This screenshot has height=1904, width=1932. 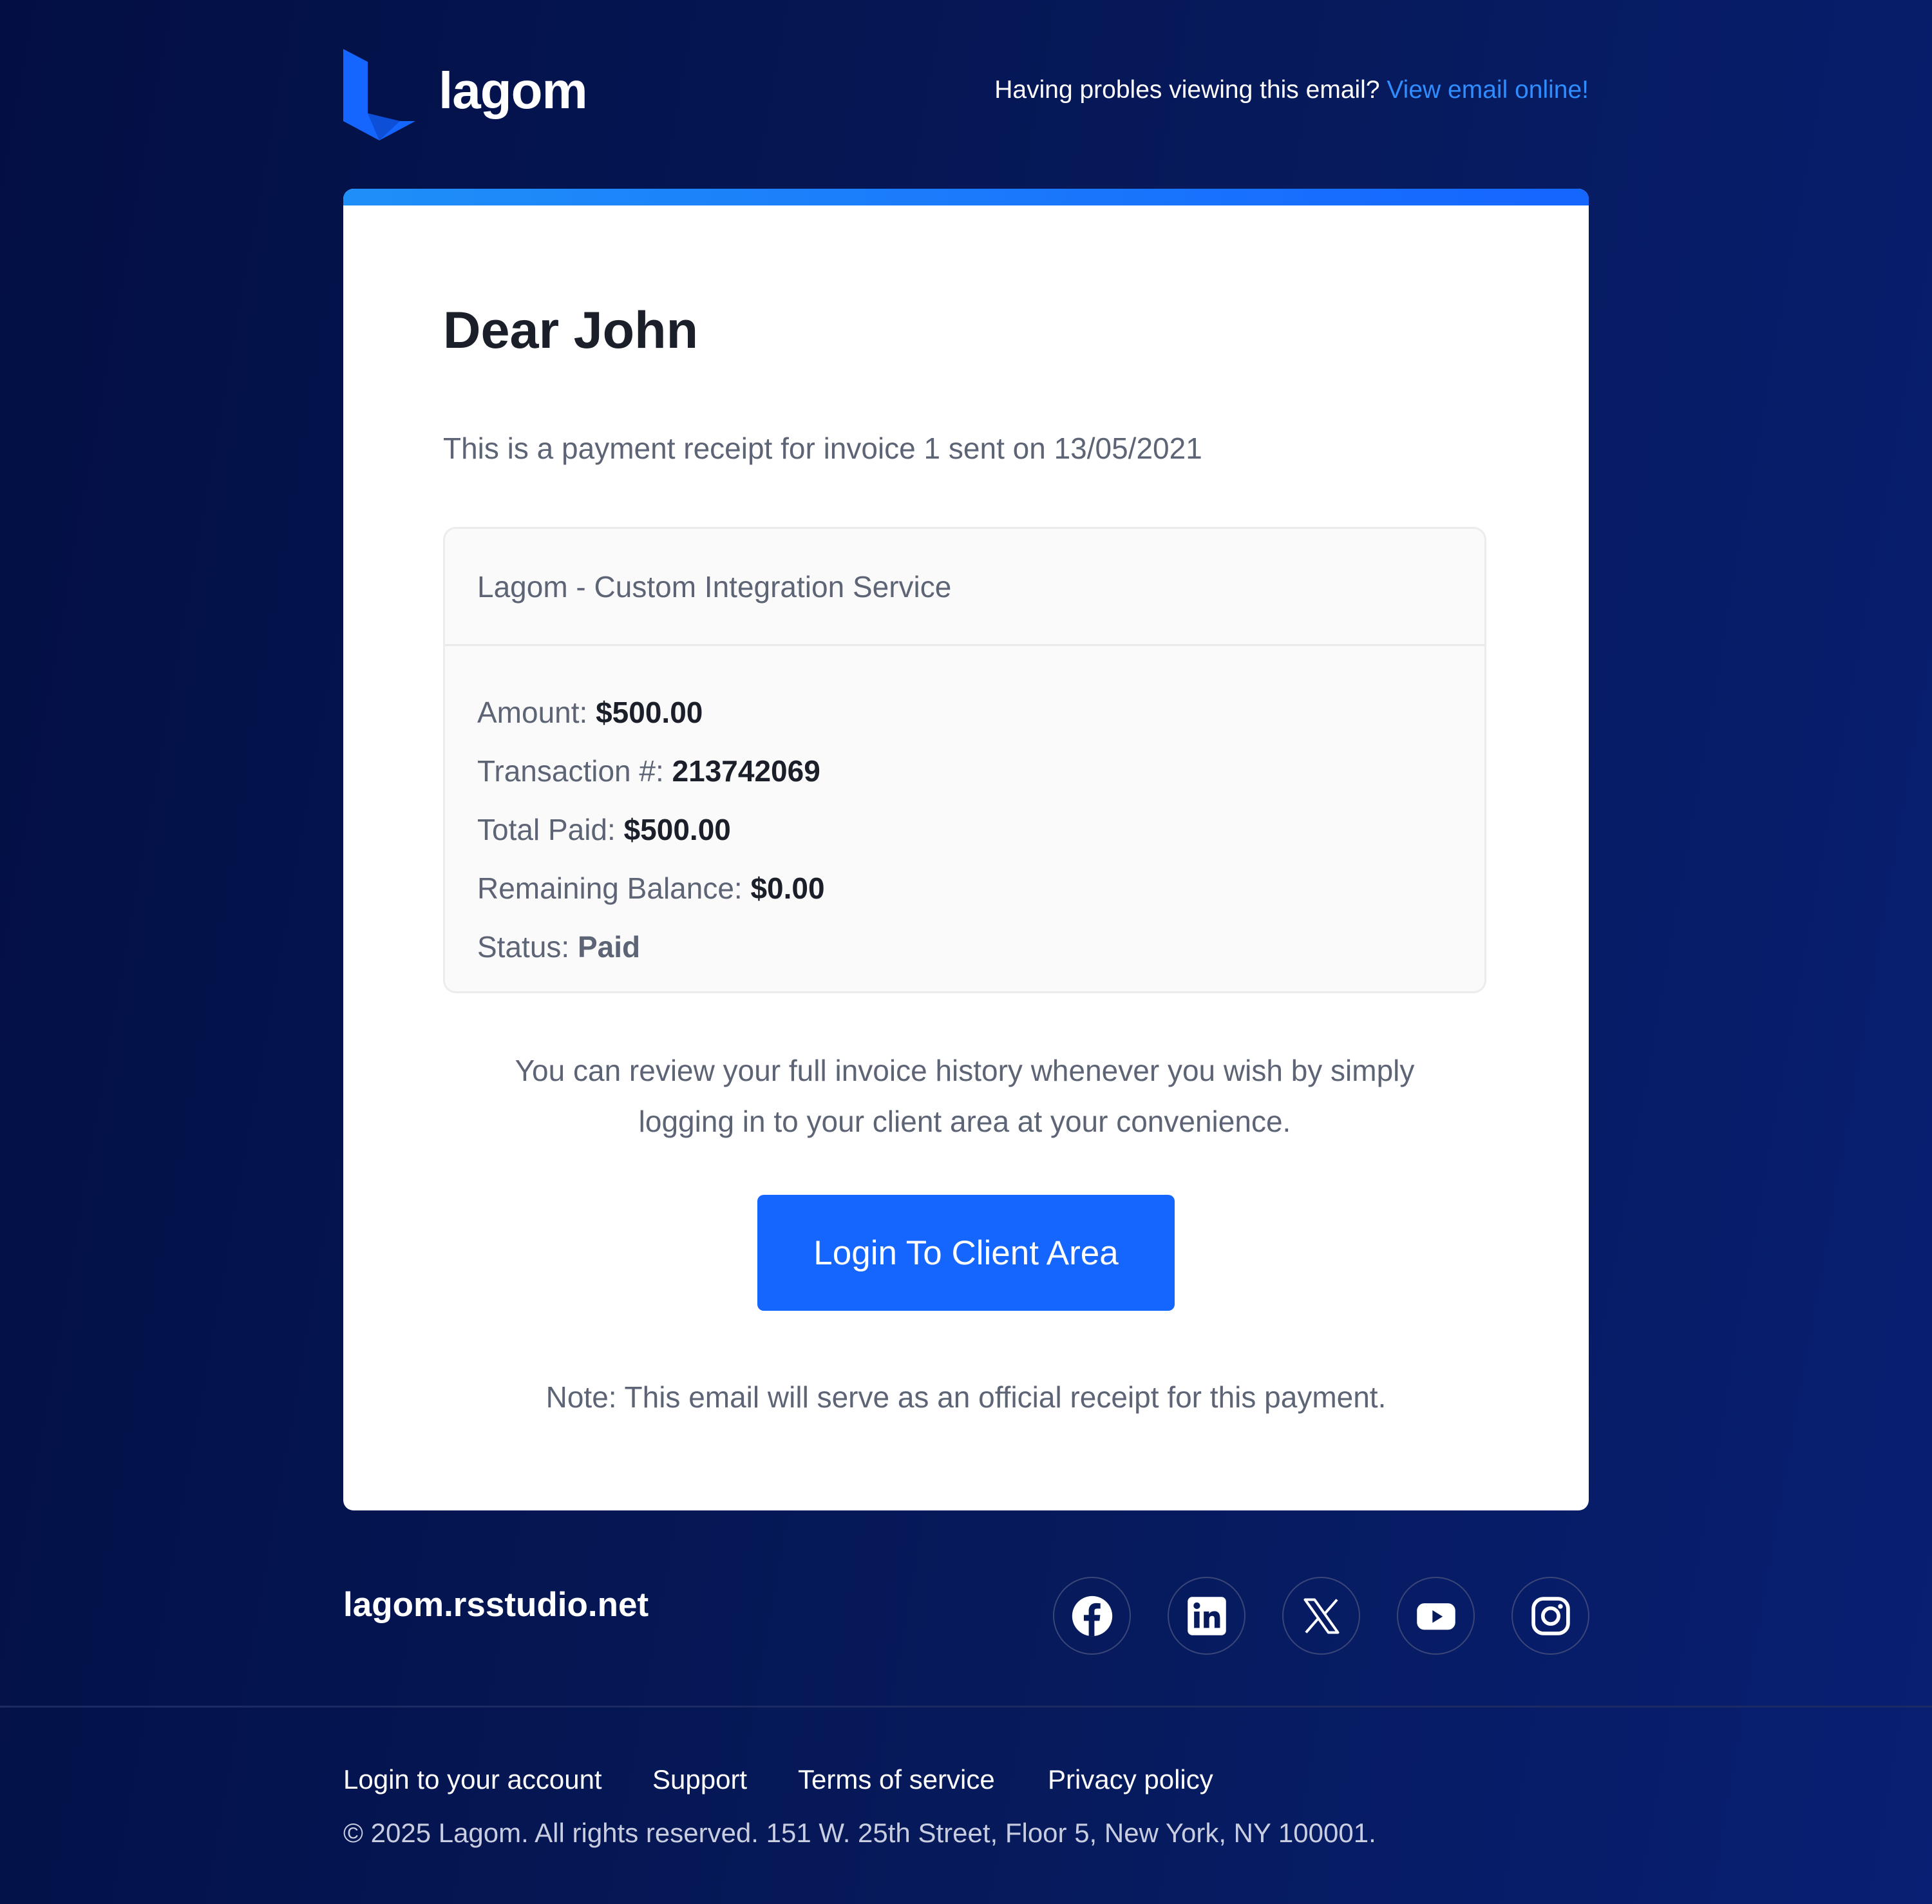 I want to click on total-paid-label: Total Paid:, so click(x=546, y=829).